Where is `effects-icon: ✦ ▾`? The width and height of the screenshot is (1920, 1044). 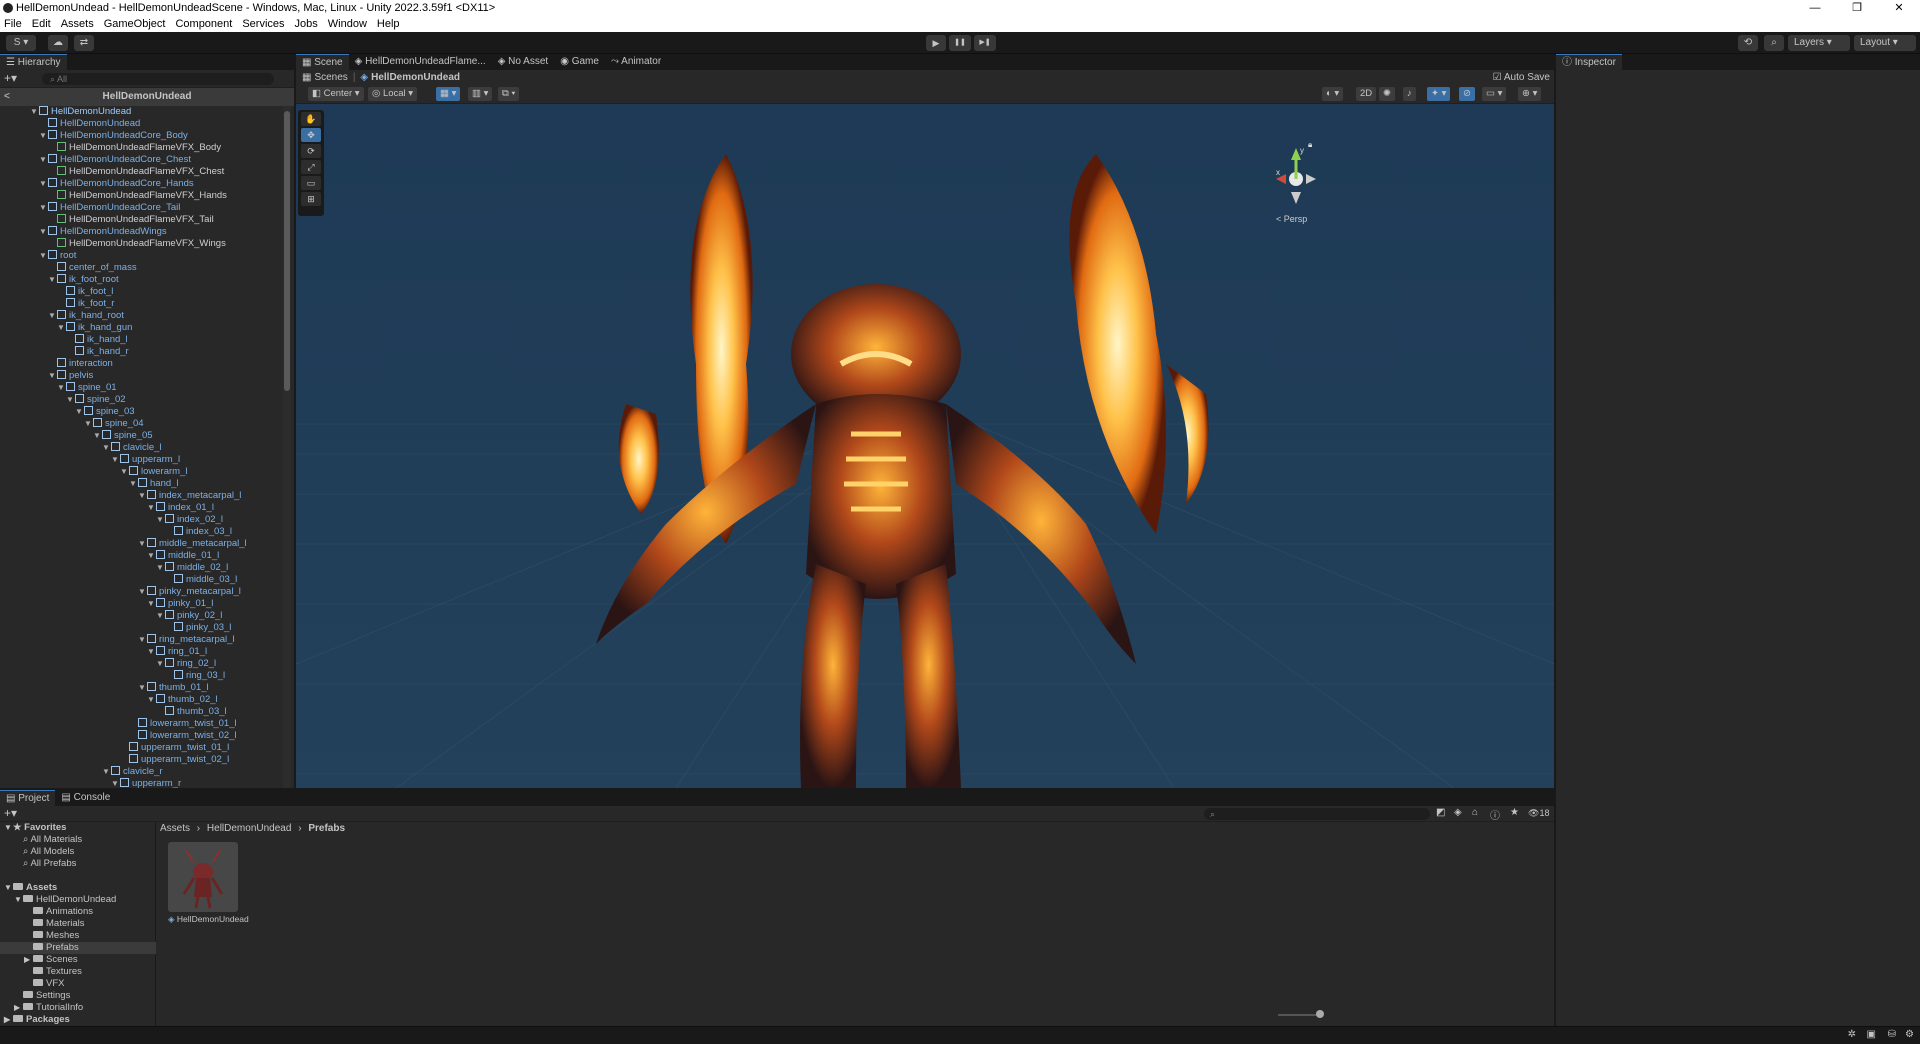 effects-icon: ✦ ▾ is located at coordinates (1439, 94).